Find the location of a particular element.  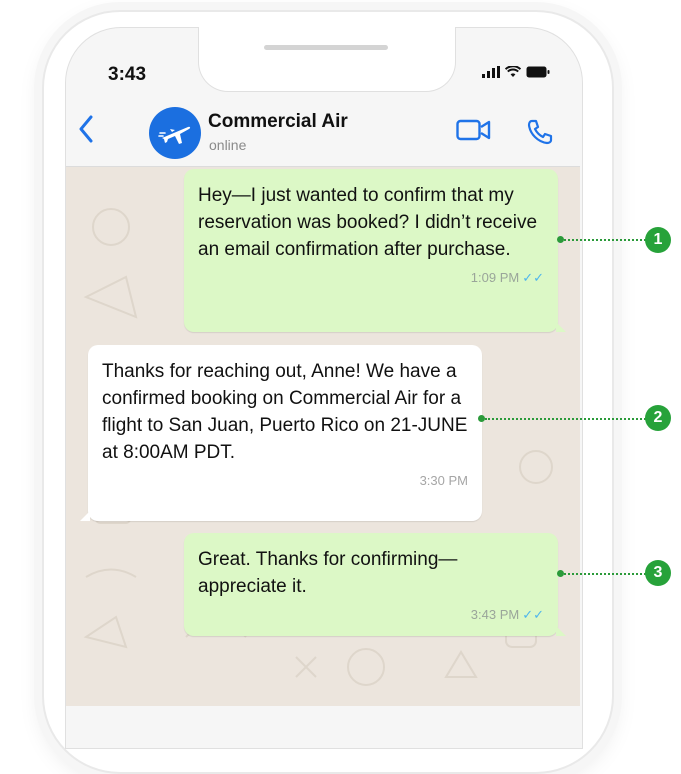

video-camera-icon is located at coordinates (474, 132).